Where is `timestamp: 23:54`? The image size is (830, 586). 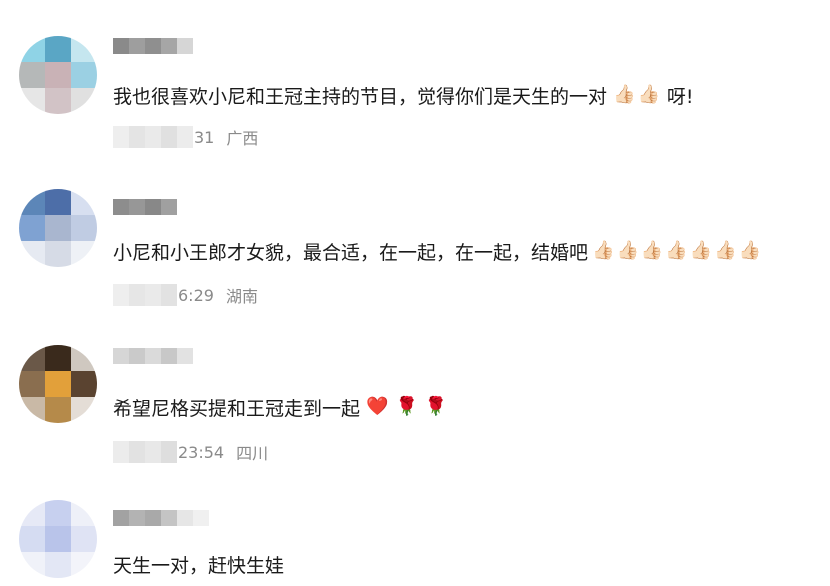 timestamp: 23:54 is located at coordinates (201, 452).